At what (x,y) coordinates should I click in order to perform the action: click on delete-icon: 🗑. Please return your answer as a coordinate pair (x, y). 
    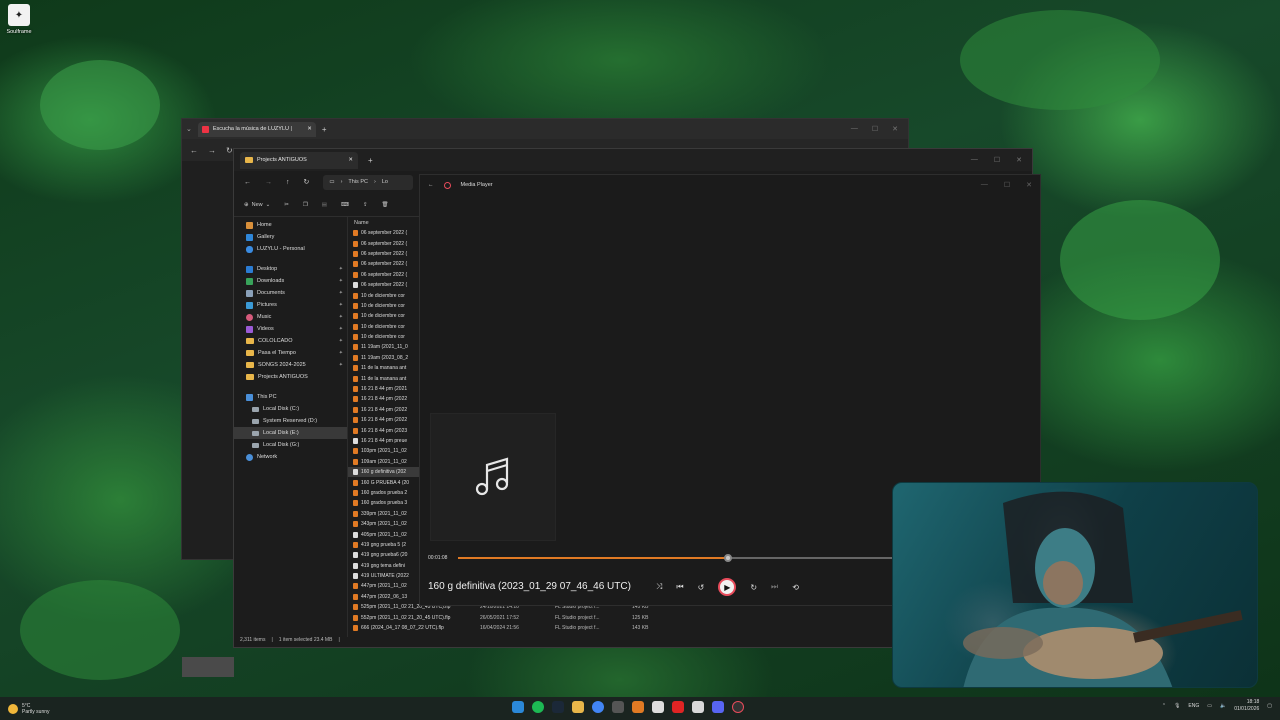
    Looking at the image, I should click on (385, 205).